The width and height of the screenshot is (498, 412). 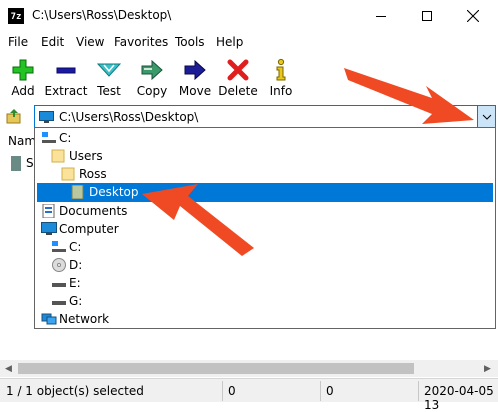 I want to click on add-label: Add, so click(x=23, y=91).